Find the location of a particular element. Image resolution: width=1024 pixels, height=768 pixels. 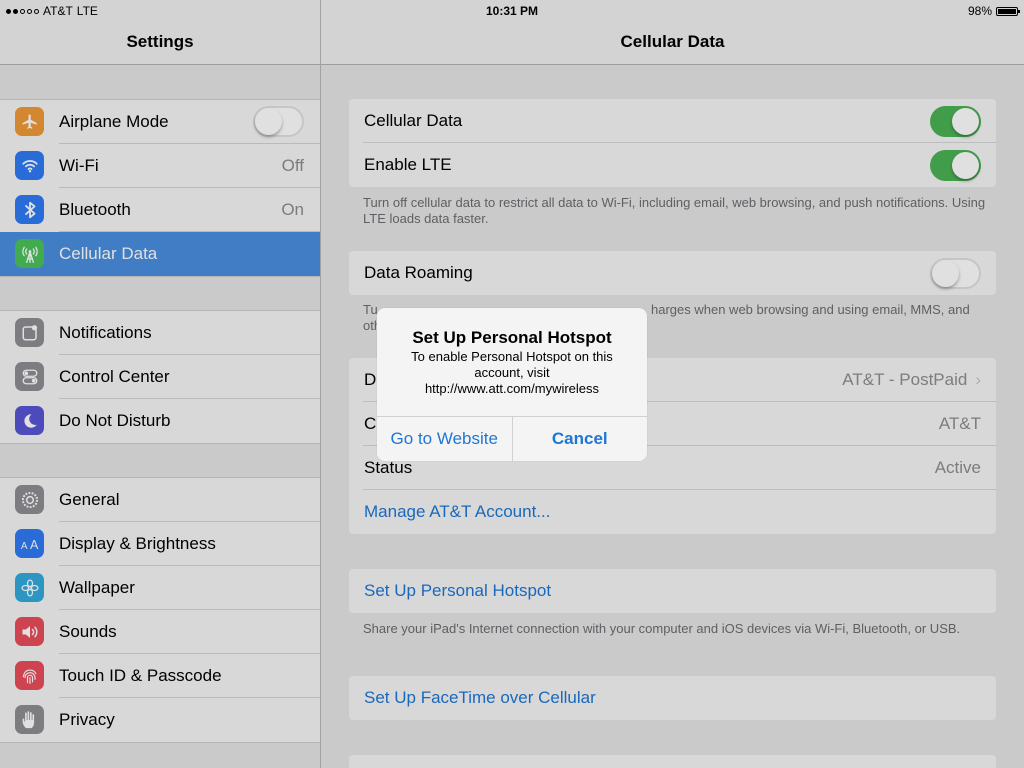

cancel-button: Cancel is located at coordinates (579, 439).